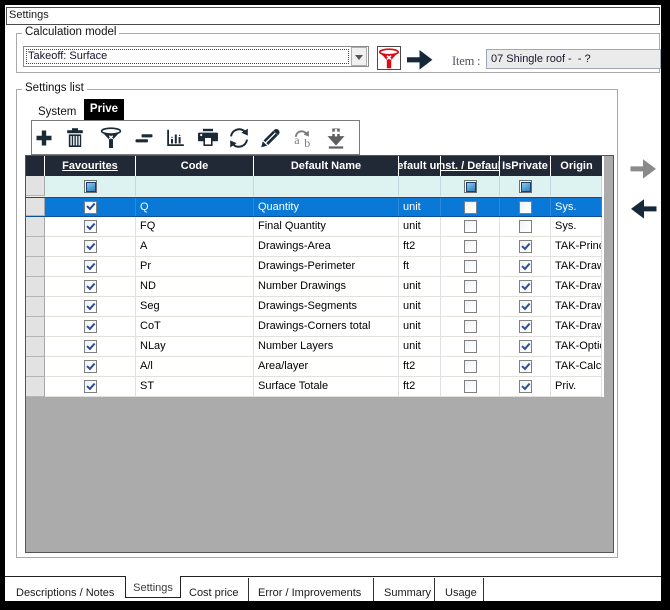 The width and height of the screenshot is (670, 610). What do you see at coordinates (297, 140) in the screenshot?
I see `svg-text: a` at bounding box center [297, 140].